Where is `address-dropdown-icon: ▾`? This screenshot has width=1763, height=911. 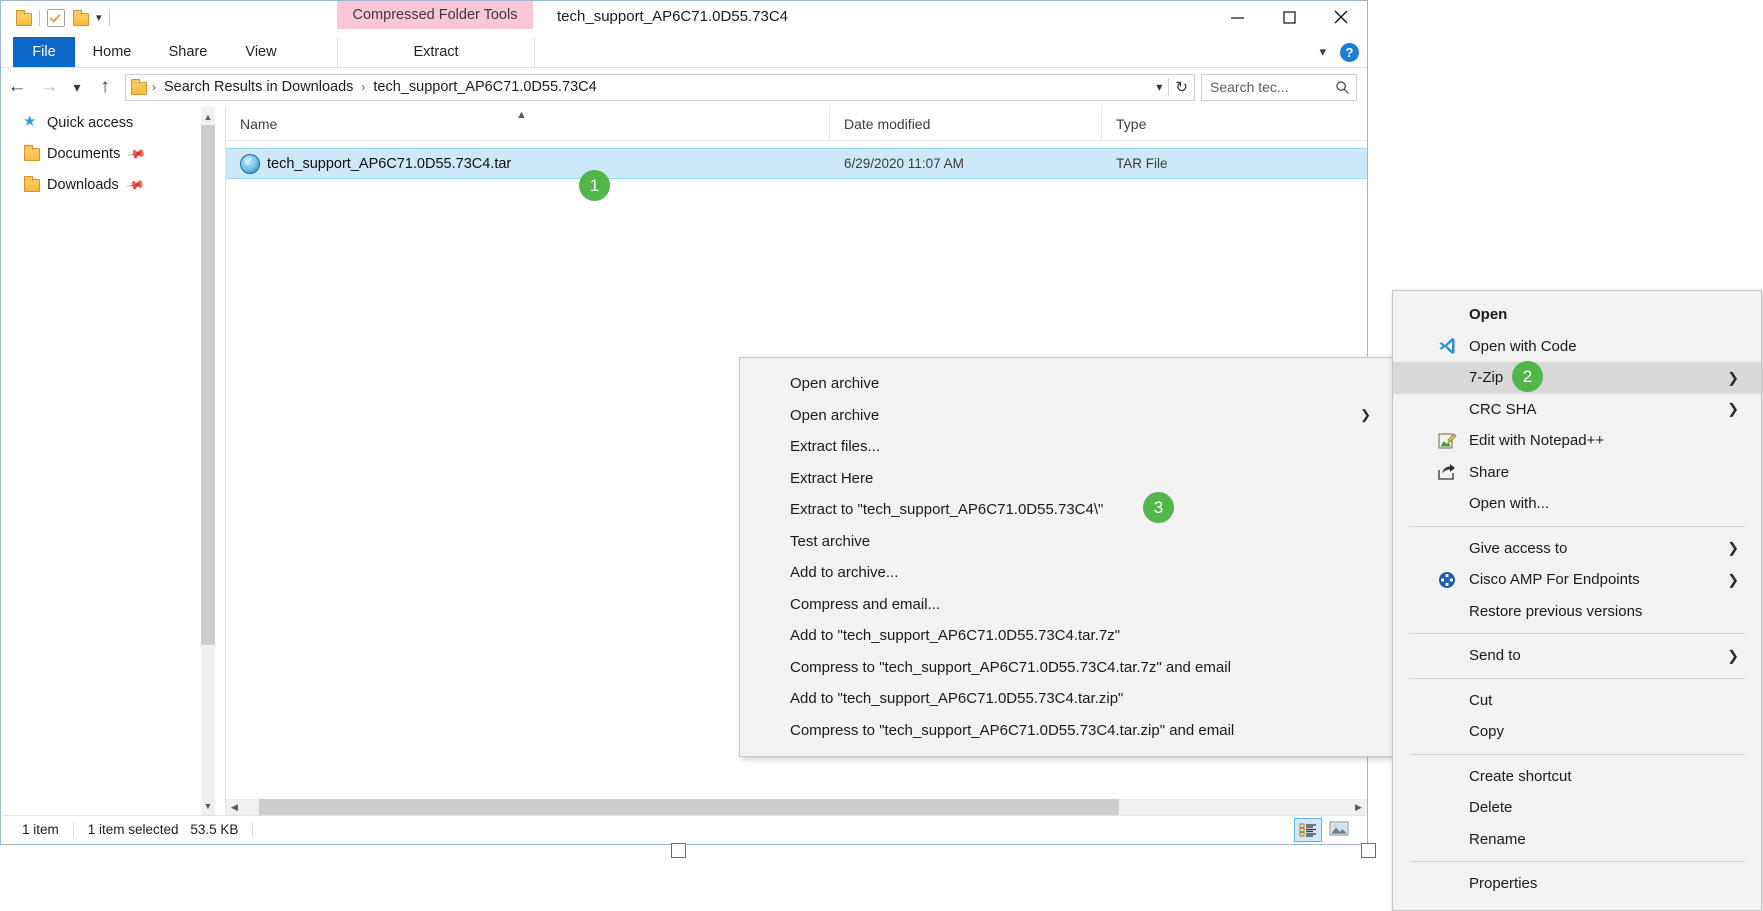 address-dropdown-icon: ▾ is located at coordinates (1159, 87).